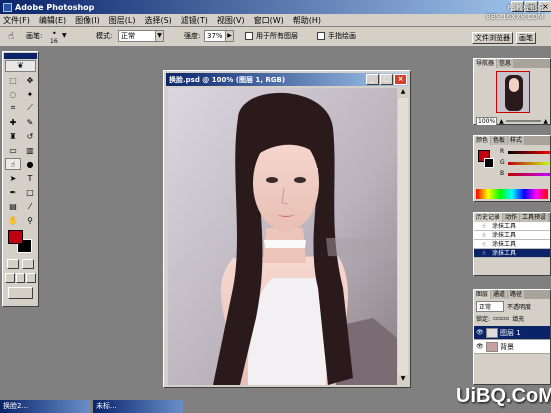 Image resolution: width=551 pixels, height=413 pixels. What do you see at coordinates (104, 36) in the screenshot?
I see `mode-label: 模式:` at bounding box center [104, 36].